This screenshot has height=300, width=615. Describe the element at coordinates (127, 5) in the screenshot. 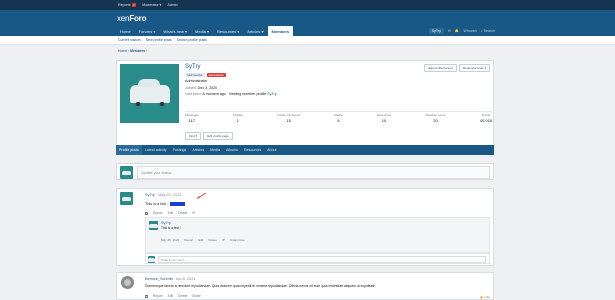

I see `reports-link: Reports 1` at that location.